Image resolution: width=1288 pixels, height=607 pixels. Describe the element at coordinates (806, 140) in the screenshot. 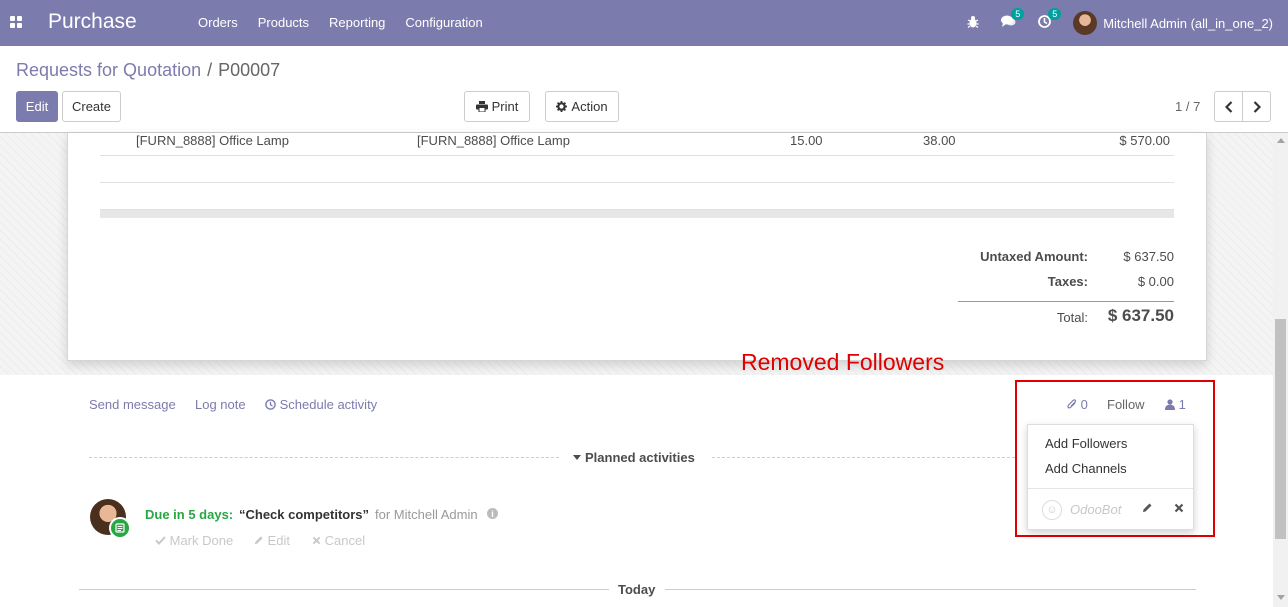

I see `line-quantity: 15.00` at that location.